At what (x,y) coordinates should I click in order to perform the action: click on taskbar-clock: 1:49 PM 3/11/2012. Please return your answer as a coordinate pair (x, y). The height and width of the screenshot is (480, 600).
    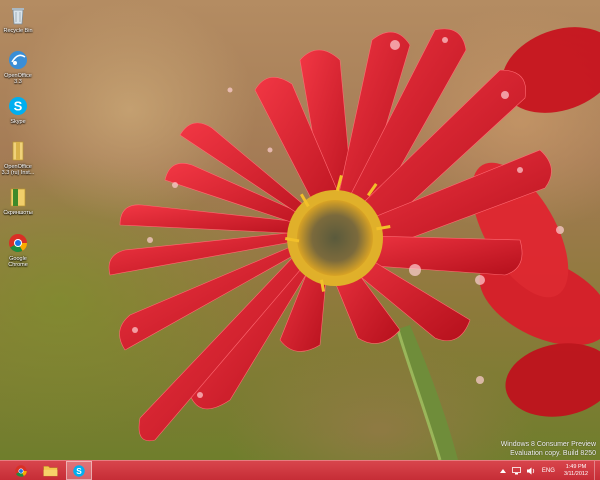
    Looking at the image, I should click on (576, 471).